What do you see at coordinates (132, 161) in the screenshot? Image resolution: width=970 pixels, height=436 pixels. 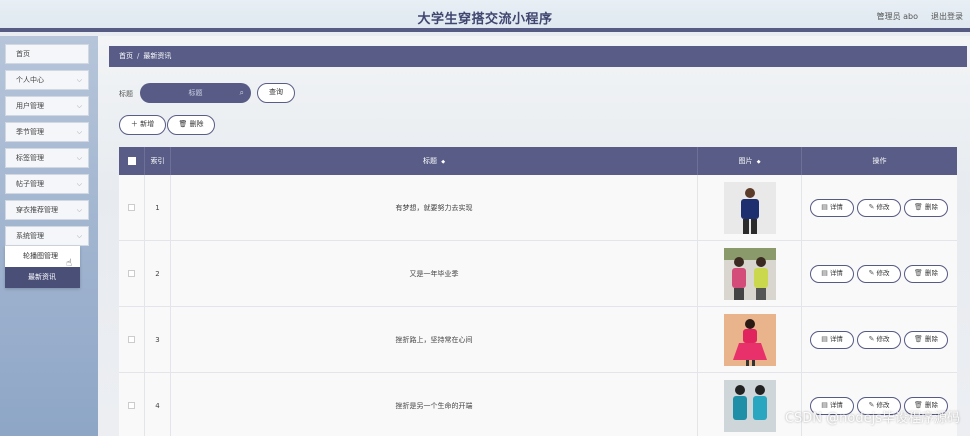 I see `select-all-checkbox` at bounding box center [132, 161].